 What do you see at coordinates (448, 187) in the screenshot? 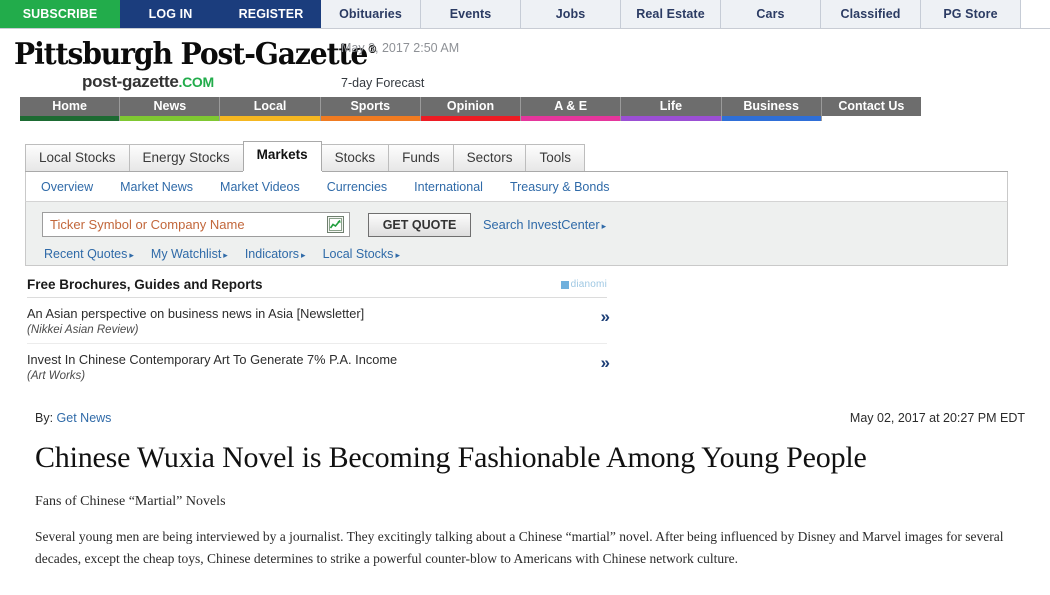
I see `subnav-international: International` at bounding box center [448, 187].